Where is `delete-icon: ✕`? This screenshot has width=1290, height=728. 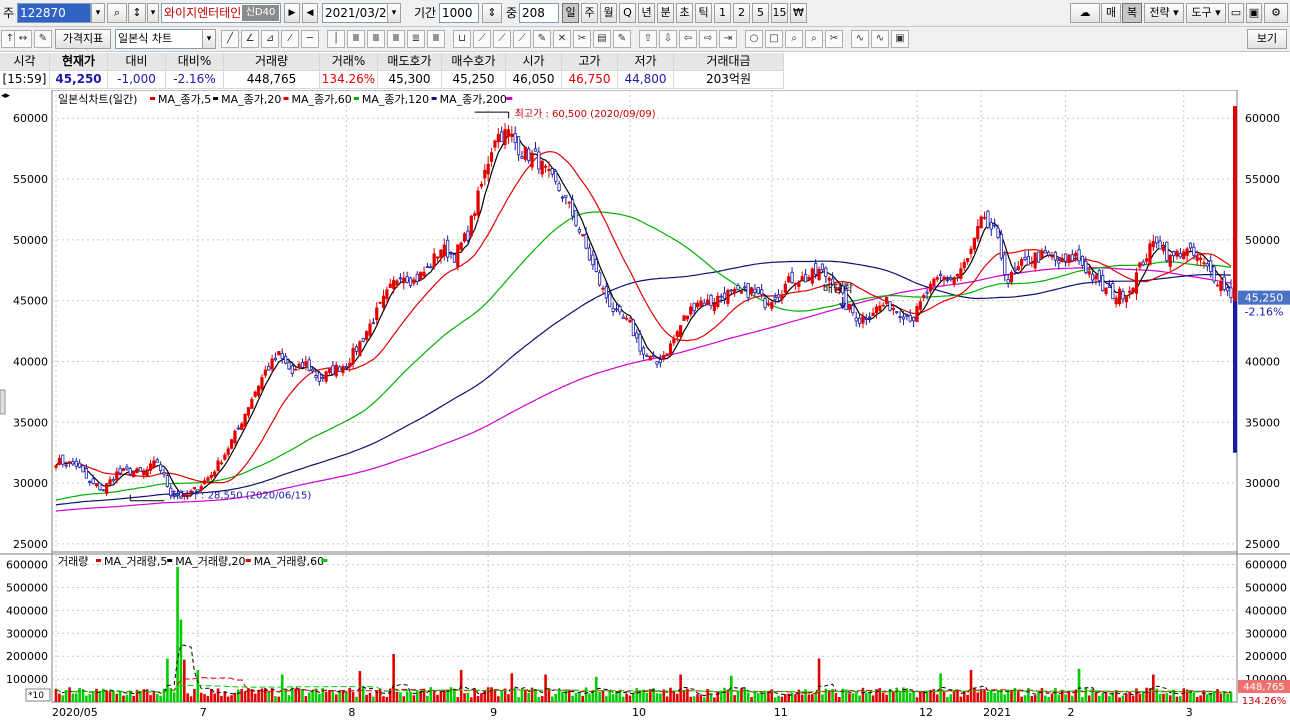 delete-icon: ✕ is located at coordinates (562, 39).